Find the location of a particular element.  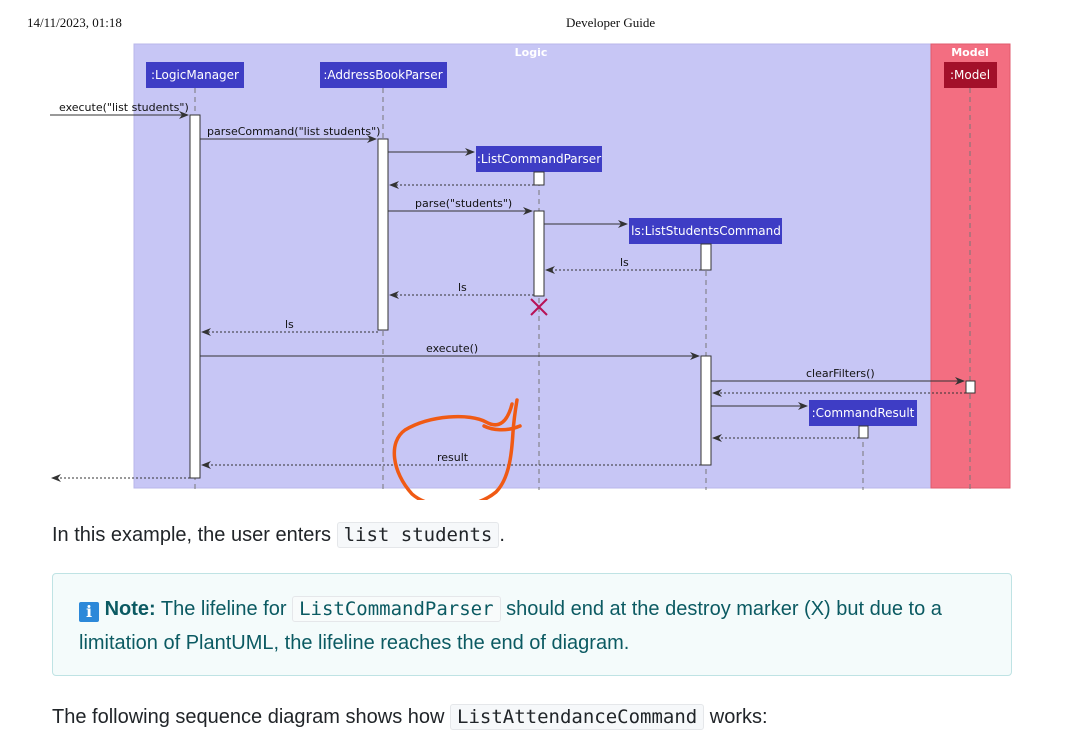

note-text-1: The lifeline for is located at coordinates (223, 609).